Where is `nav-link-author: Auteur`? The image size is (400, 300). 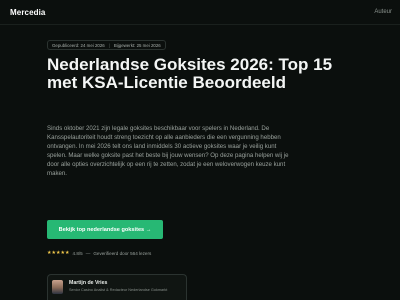 nav-link-author: Auteur is located at coordinates (383, 12).